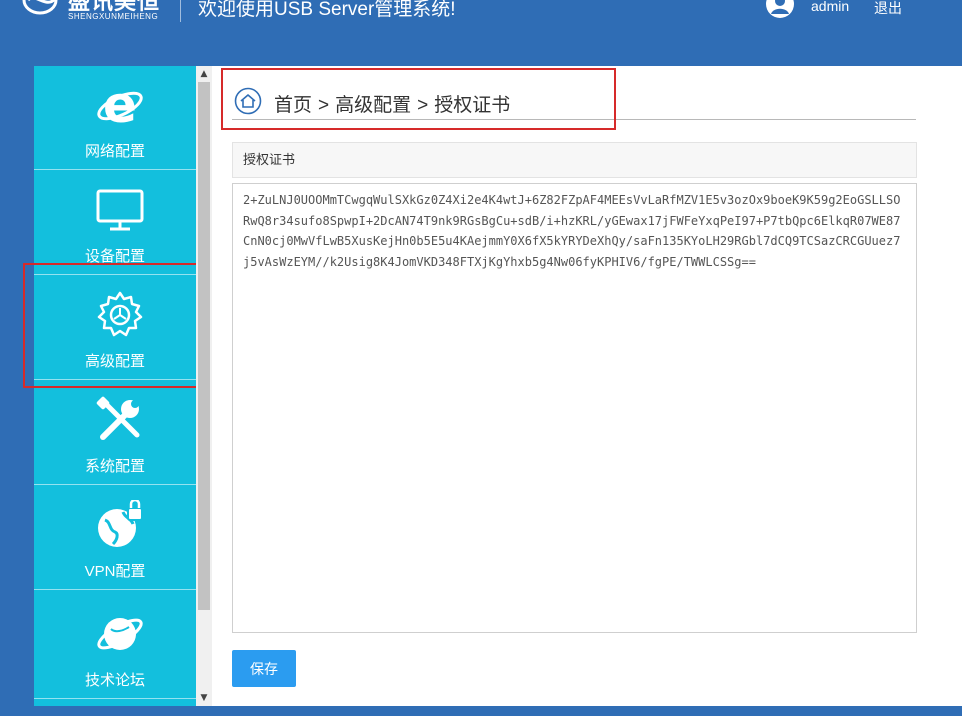 This screenshot has height=716, width=962. Describe the element at coordinates (120, 210) in the screenshot. I see `monitor-icon` at that location.